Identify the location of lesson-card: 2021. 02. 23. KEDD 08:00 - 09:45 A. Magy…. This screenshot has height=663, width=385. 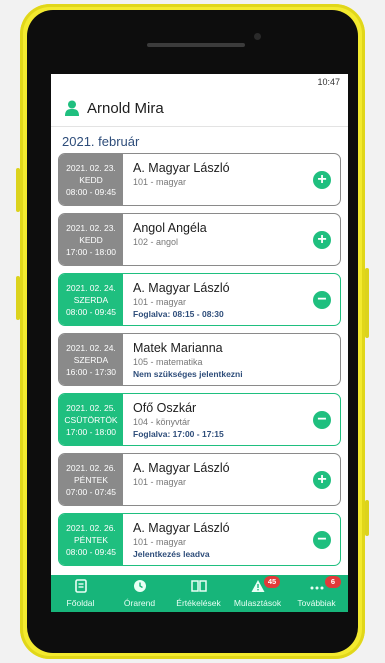
(199, 179).